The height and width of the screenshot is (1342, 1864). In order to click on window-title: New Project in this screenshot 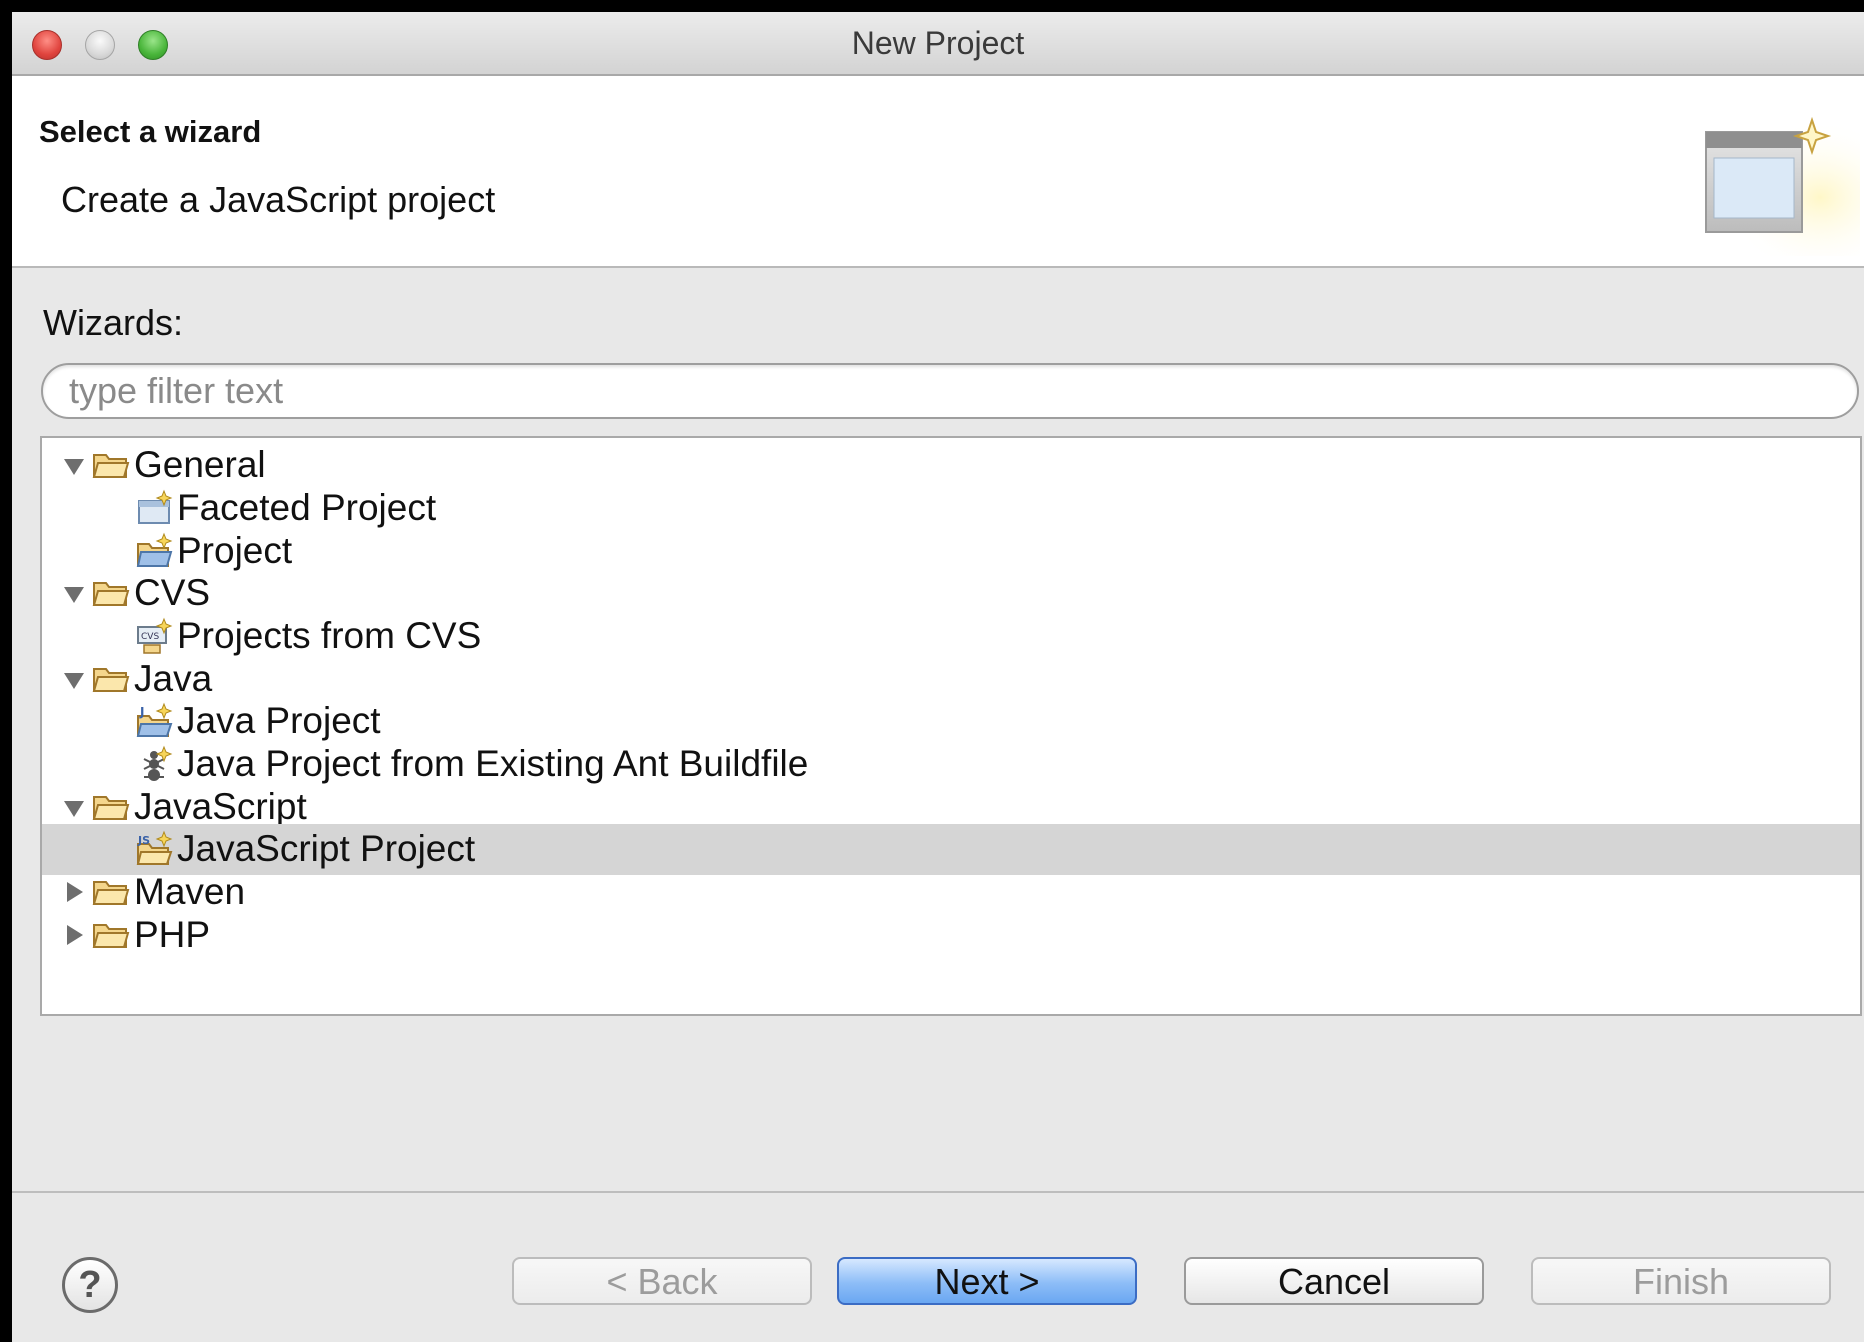, I will do `click(938, 43)`.